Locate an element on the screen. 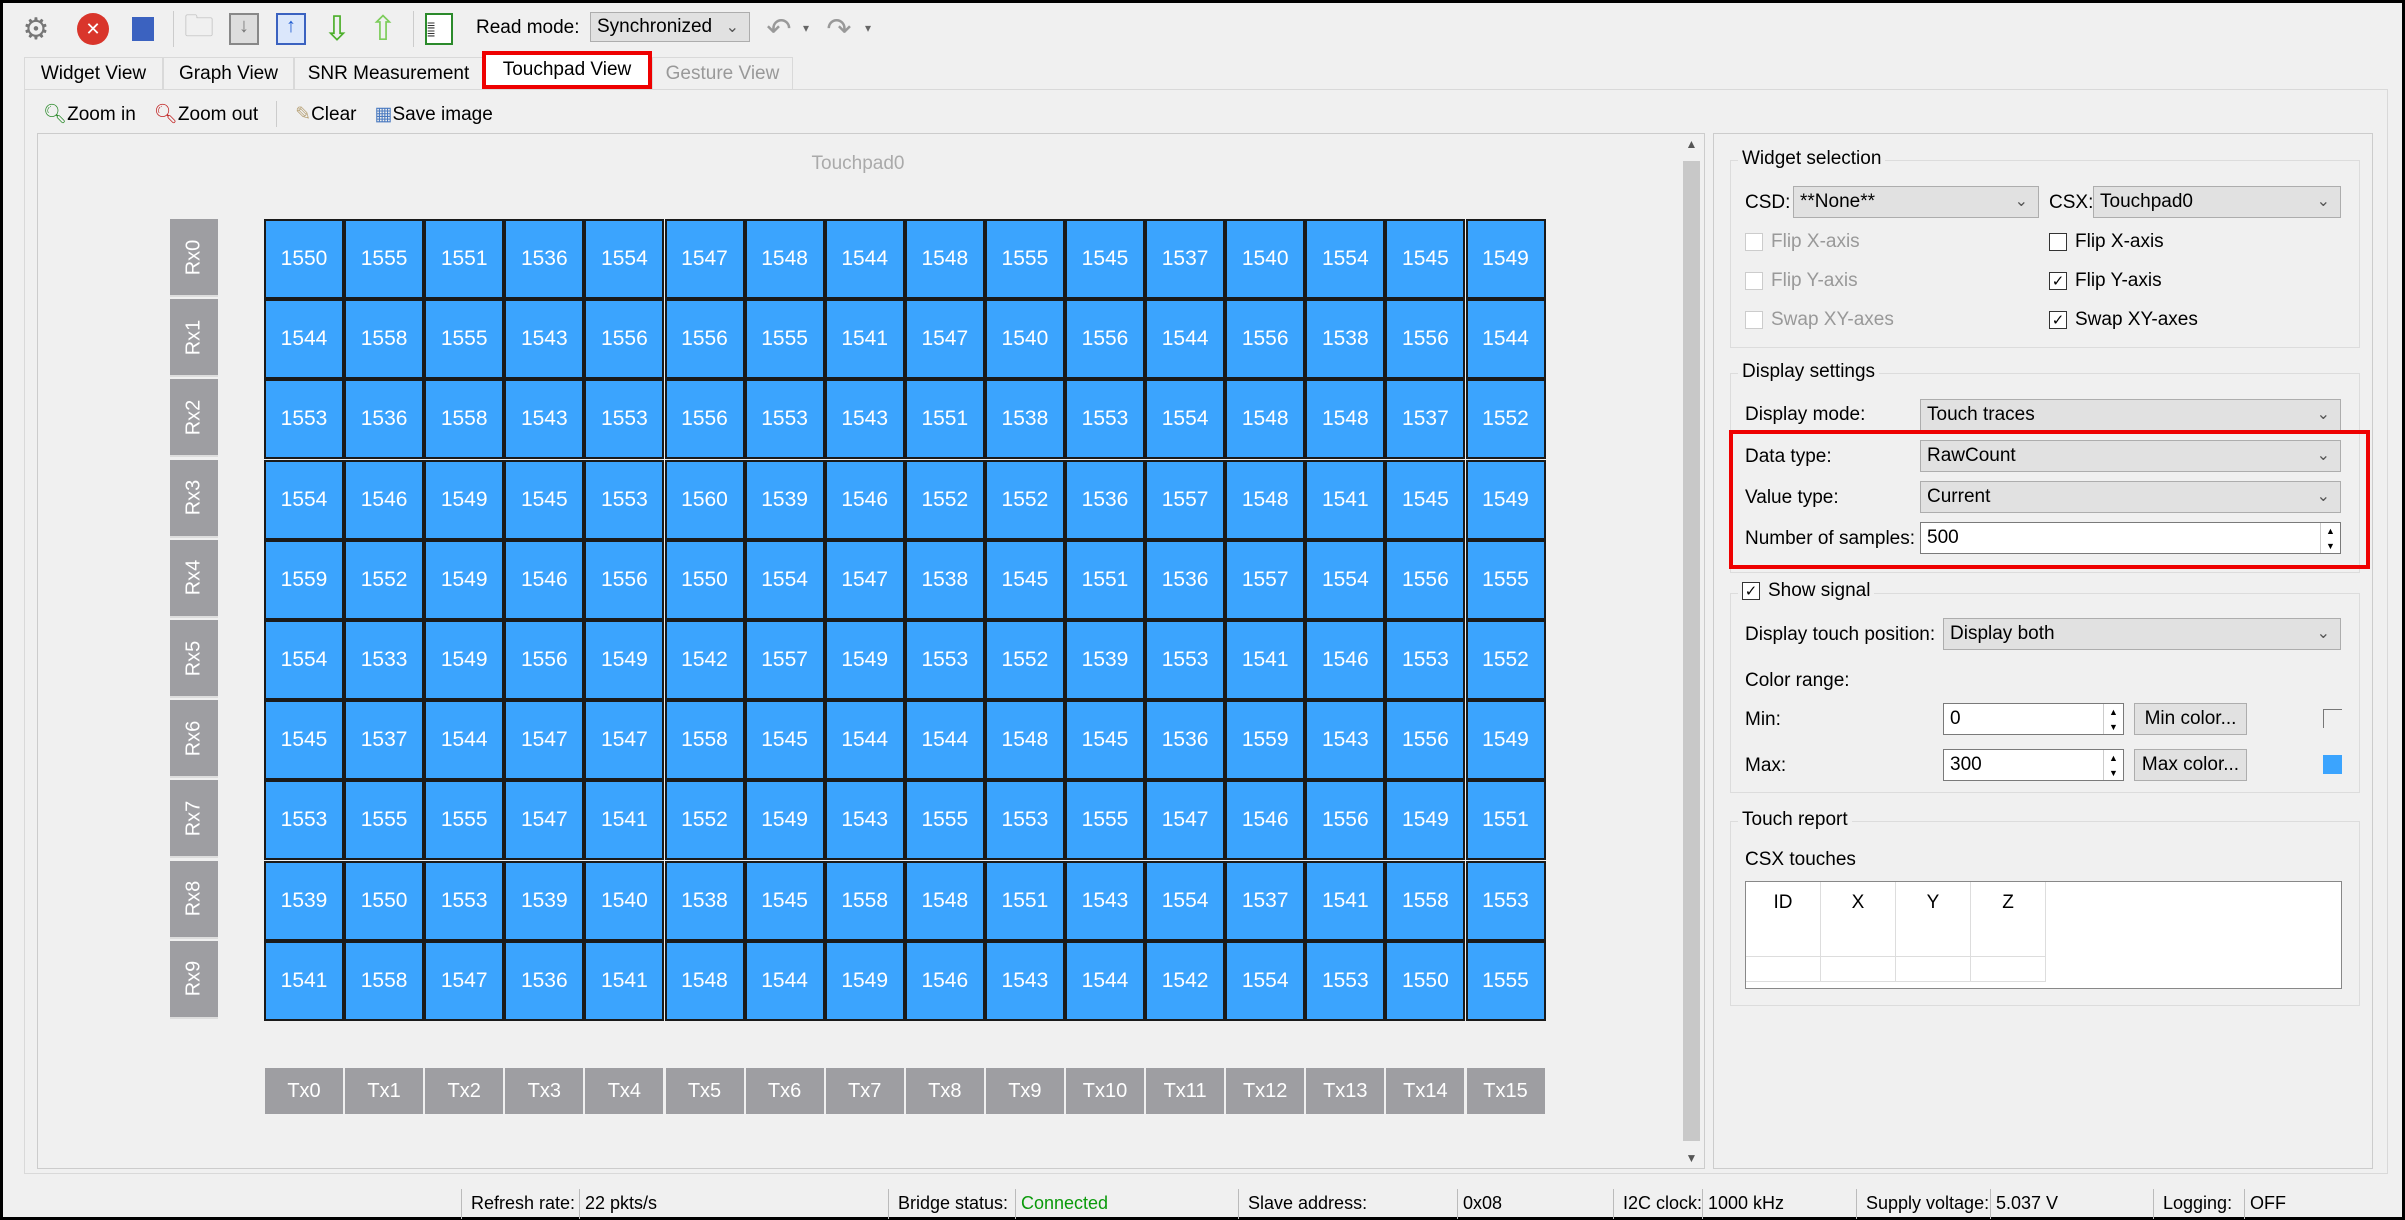  open-folder-icon: 🗀 is located at coordinates (199, 28).